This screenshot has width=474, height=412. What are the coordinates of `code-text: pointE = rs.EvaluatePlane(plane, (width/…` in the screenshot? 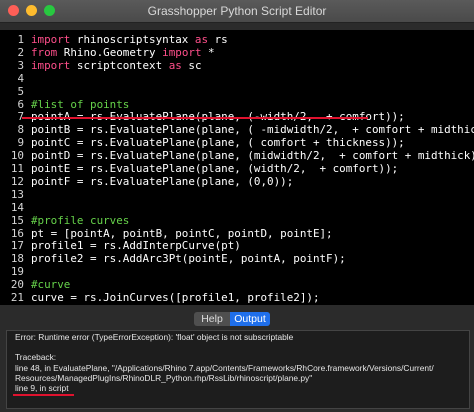 It's located at (215, 168).